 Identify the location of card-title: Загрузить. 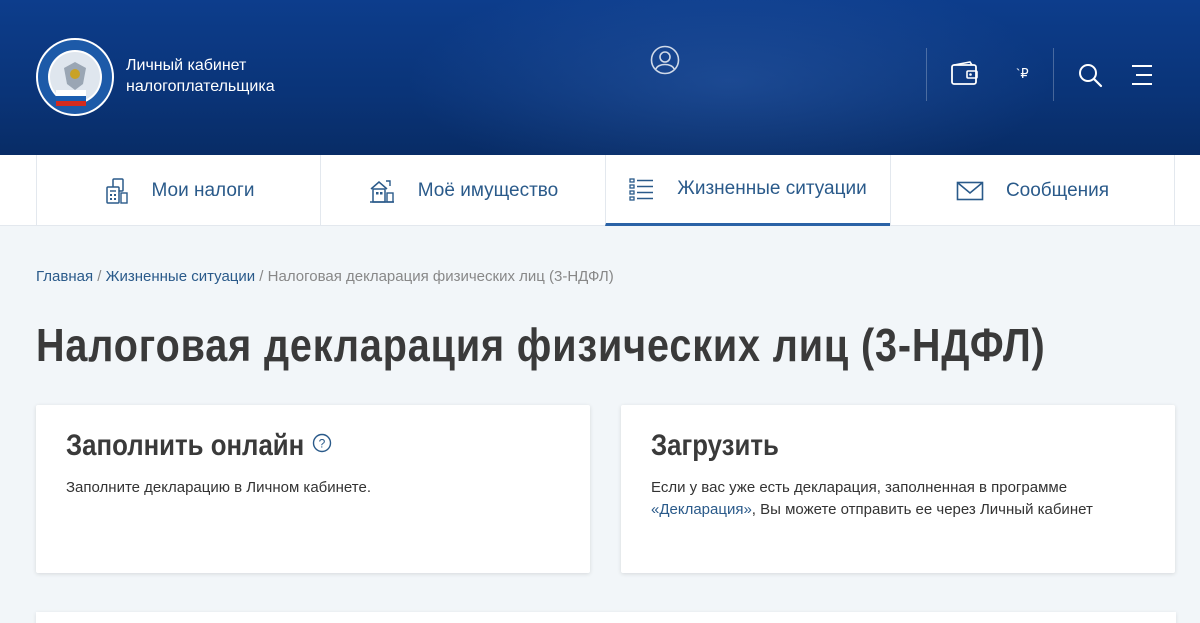
(715, 445).